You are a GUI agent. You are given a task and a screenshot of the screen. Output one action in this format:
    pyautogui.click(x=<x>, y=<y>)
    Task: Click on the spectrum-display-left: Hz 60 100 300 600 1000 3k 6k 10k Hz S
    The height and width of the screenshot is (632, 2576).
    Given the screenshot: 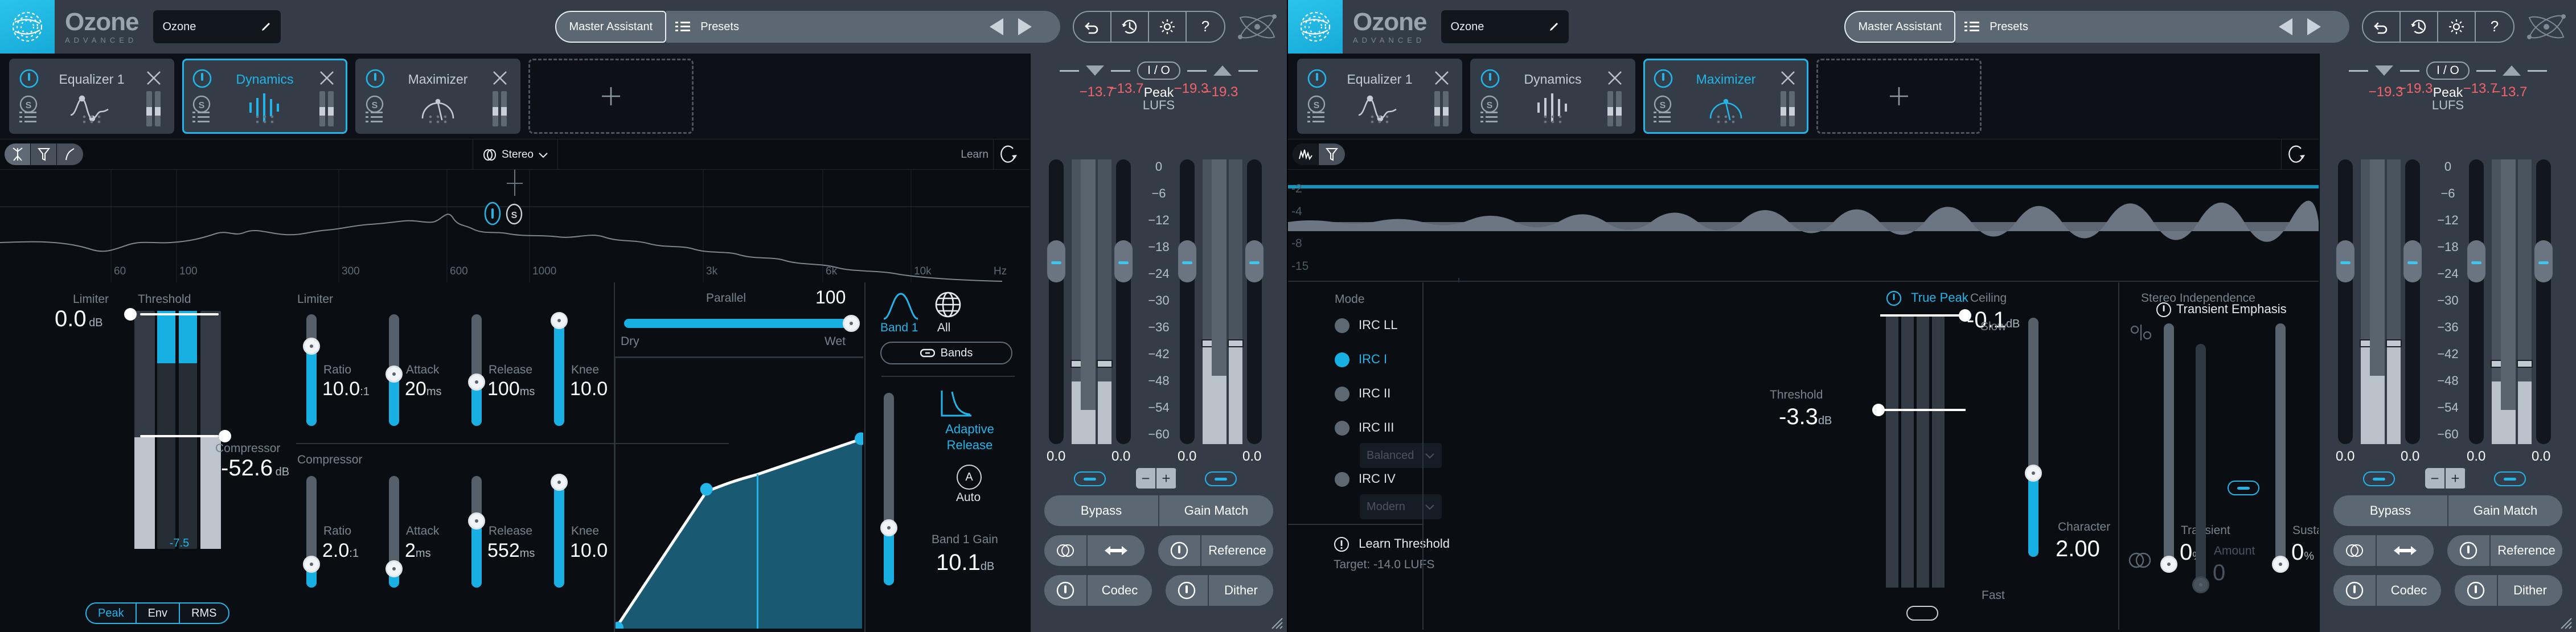 What is the action you would take?
    pyautogui.click(x=515, y=226)
    